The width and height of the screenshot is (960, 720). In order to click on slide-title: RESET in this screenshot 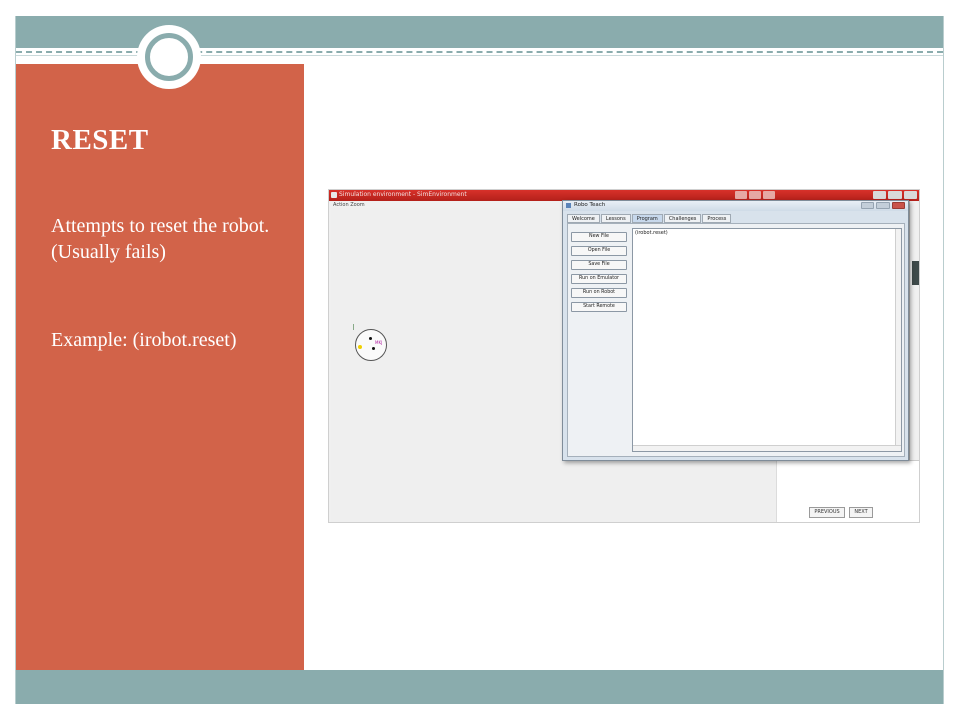, I will do `click(100, 140)`.